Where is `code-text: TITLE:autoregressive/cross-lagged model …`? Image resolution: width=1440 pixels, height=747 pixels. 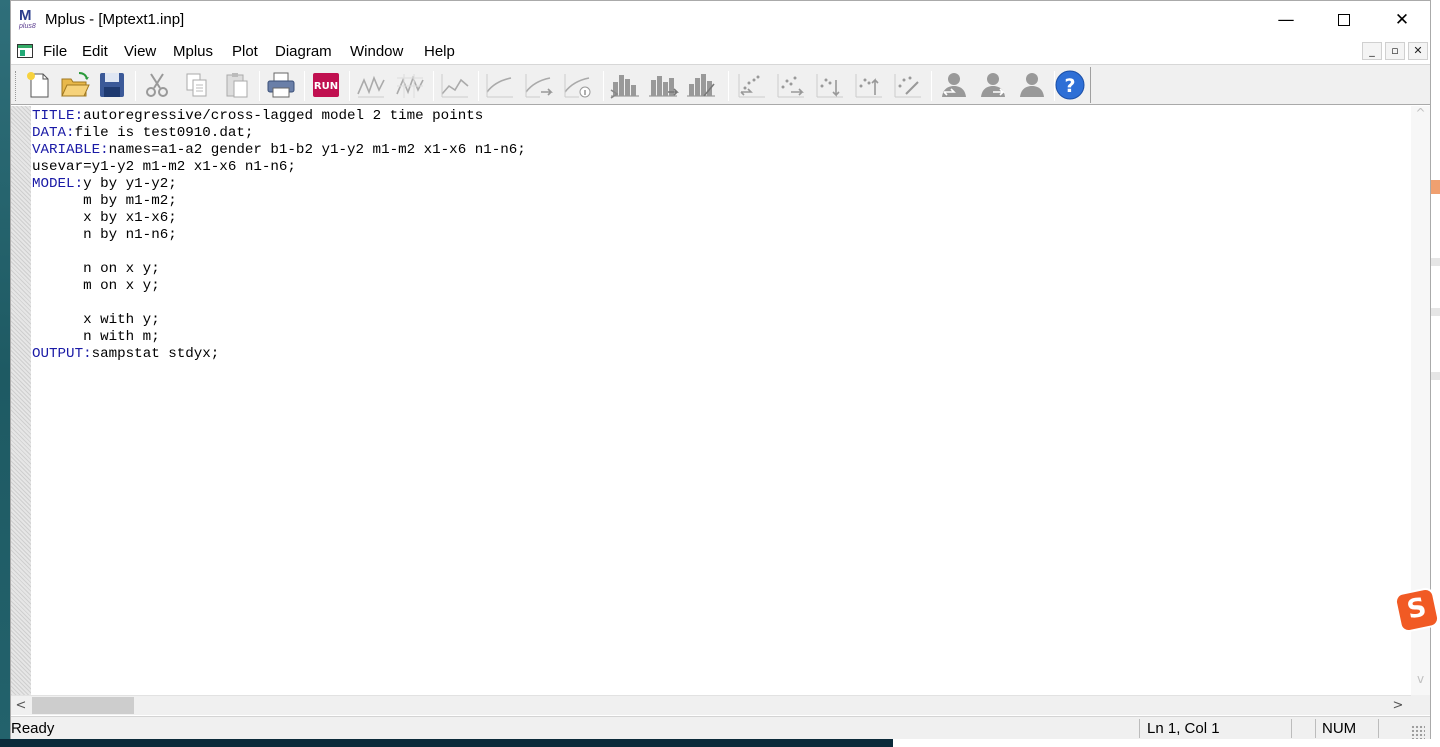 code-text: TITLE:autoregressive/cross-lagged model … is located at coordinates (279, 235).